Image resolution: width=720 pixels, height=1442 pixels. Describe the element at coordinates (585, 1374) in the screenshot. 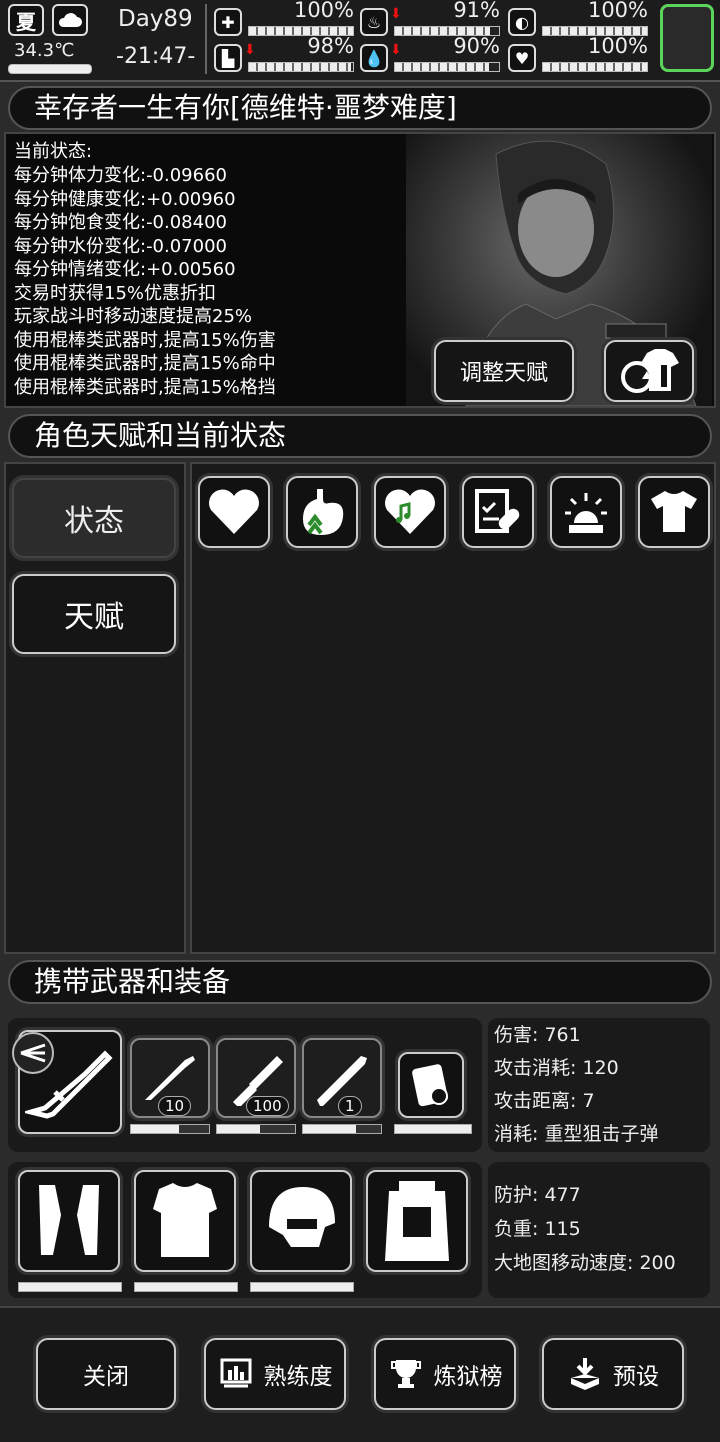

I see `preset-download-icon` at that location.